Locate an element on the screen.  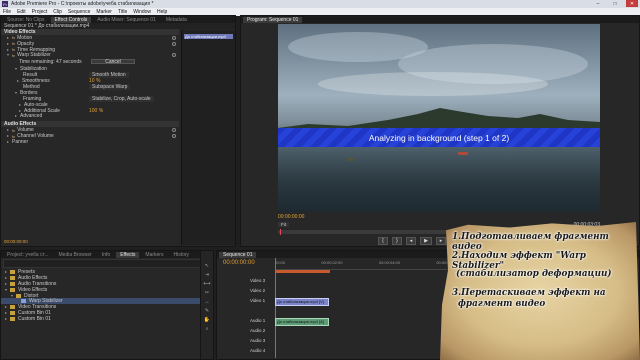
effect-icon is located at coordinates (23, 301).